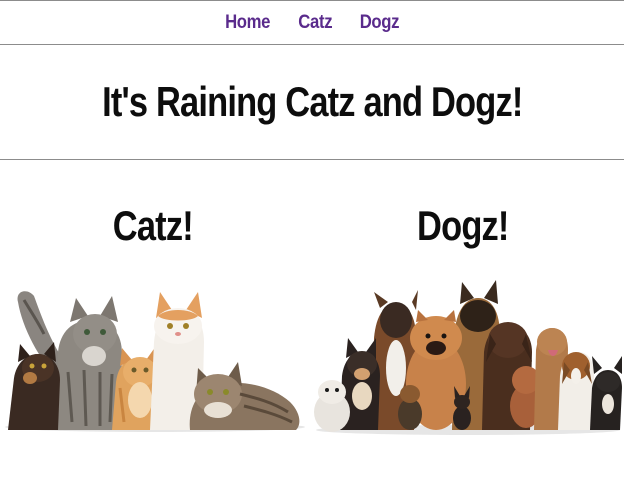 This screenshot has height=488, width=624. I want to click on nav-link-catz: Catz, so click(315, 23).